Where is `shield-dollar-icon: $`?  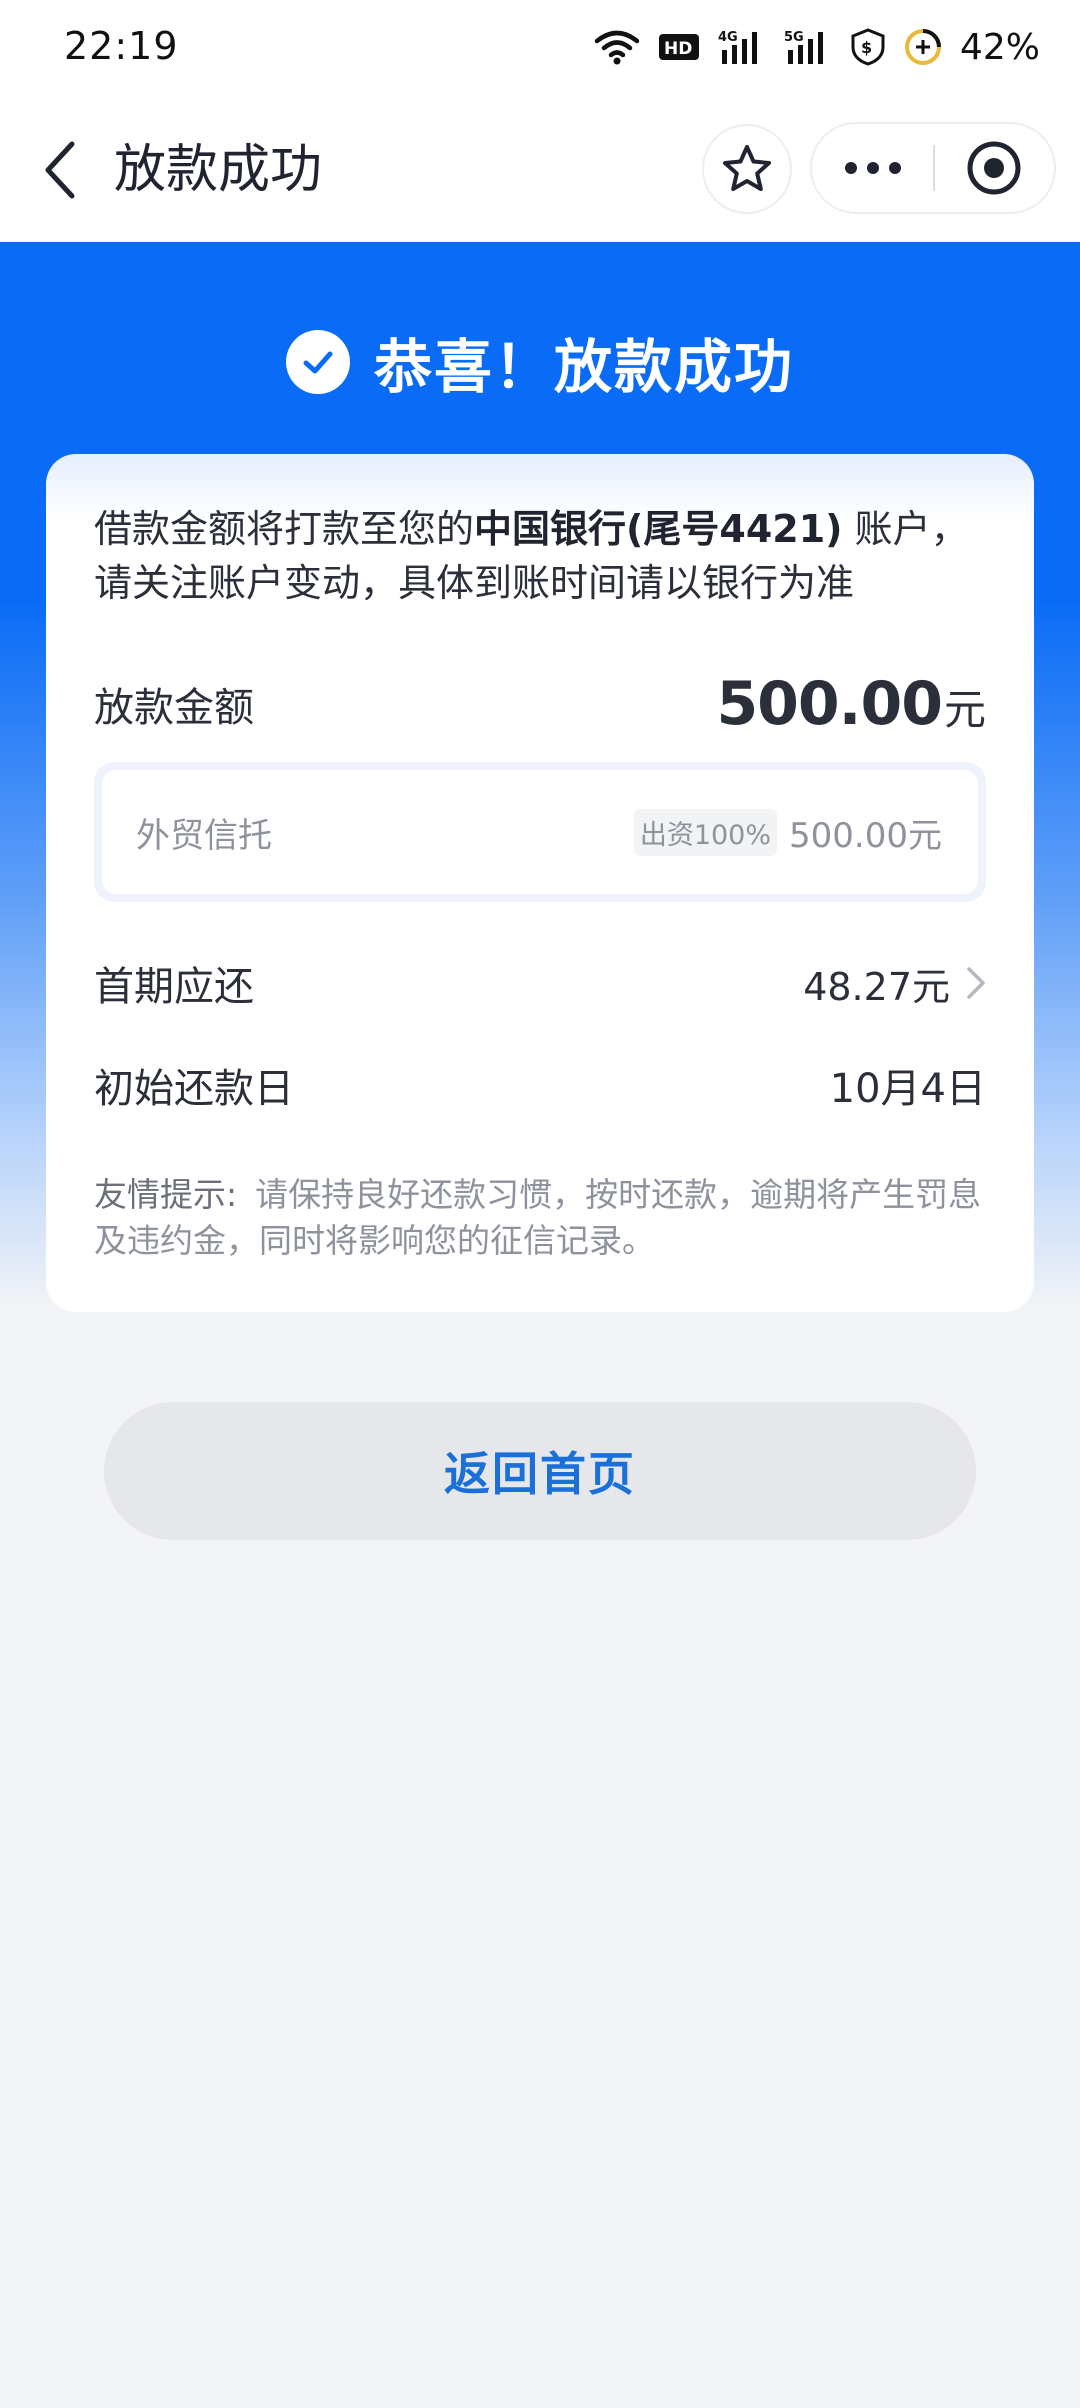
shield-dollar-icon: $ is located at coordinates (868, 47).